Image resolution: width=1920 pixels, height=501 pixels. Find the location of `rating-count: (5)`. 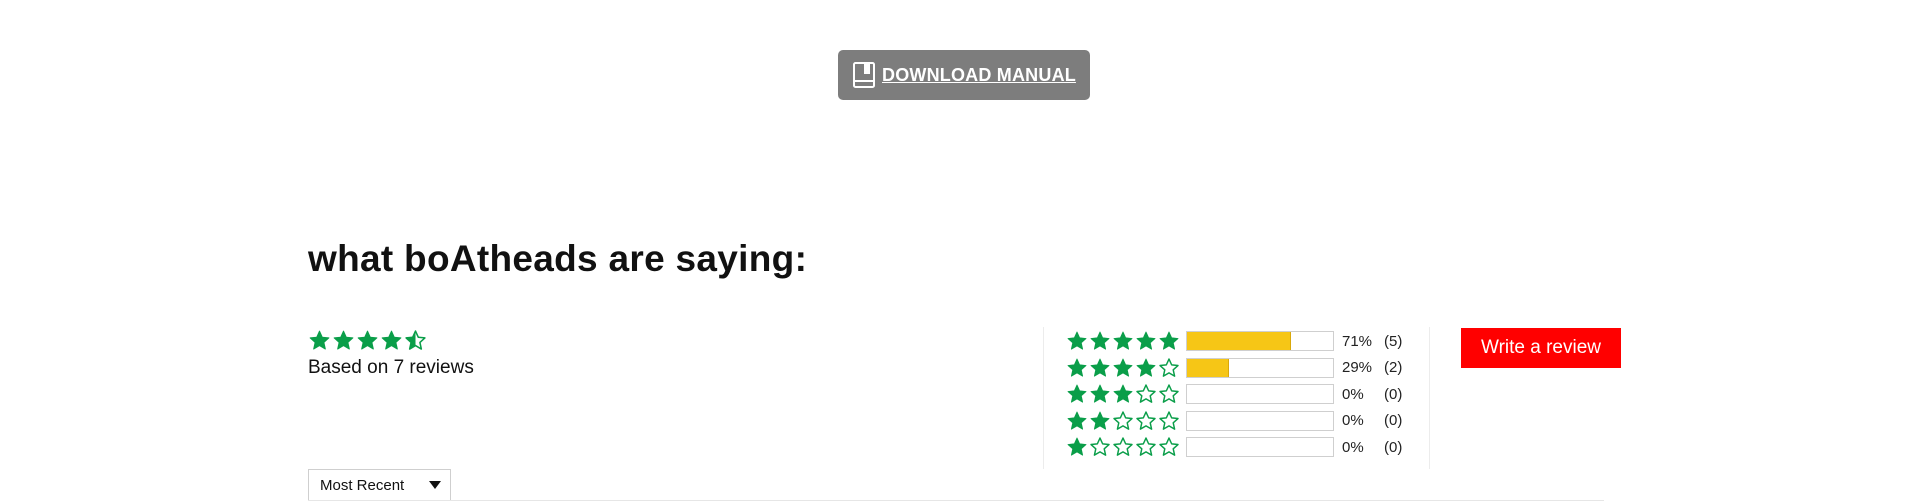

rating-count: (5) is located at coordinates (1393, 341).